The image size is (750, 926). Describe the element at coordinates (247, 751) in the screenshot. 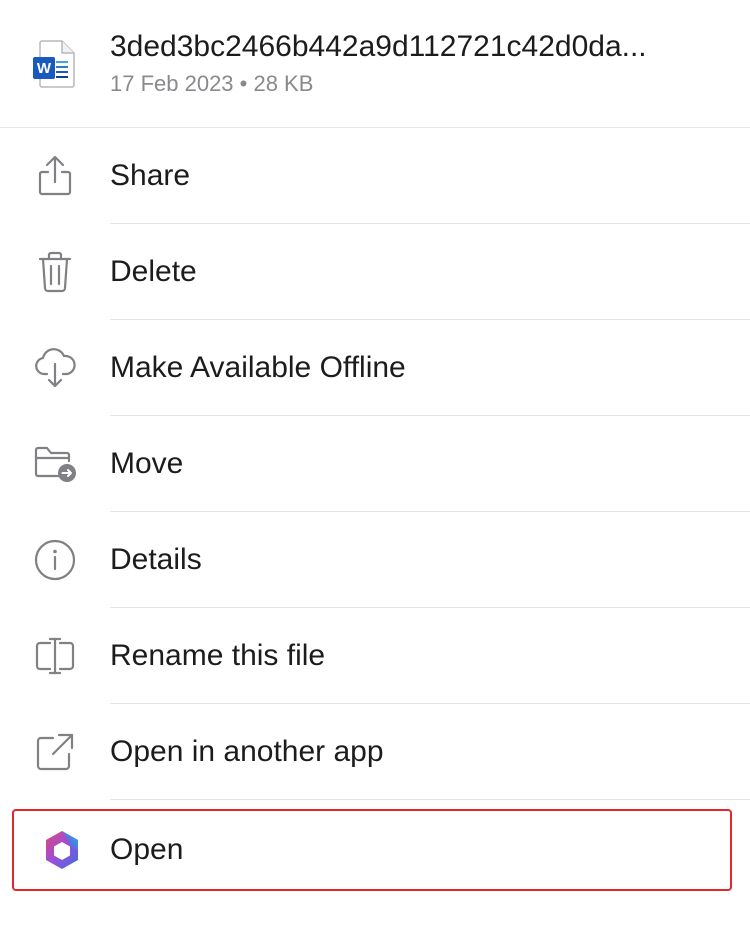

I see `open-in-another-app-label: Open in another app` at that location.